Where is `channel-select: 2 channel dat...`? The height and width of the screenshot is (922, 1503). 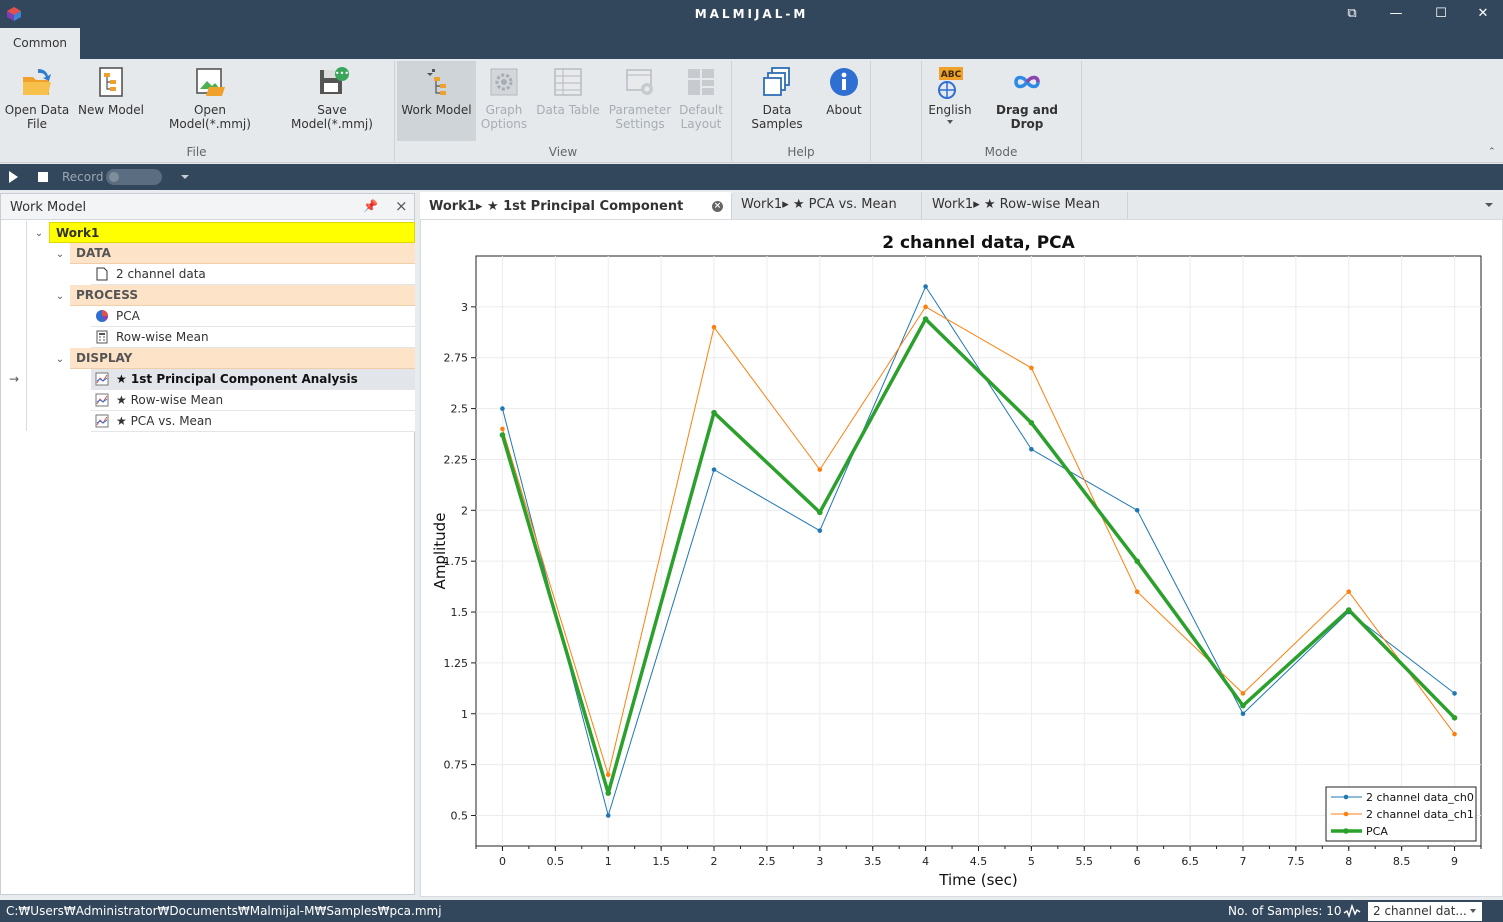
channel-select: 2 channel dat... is located at coordinates (1425, 911).